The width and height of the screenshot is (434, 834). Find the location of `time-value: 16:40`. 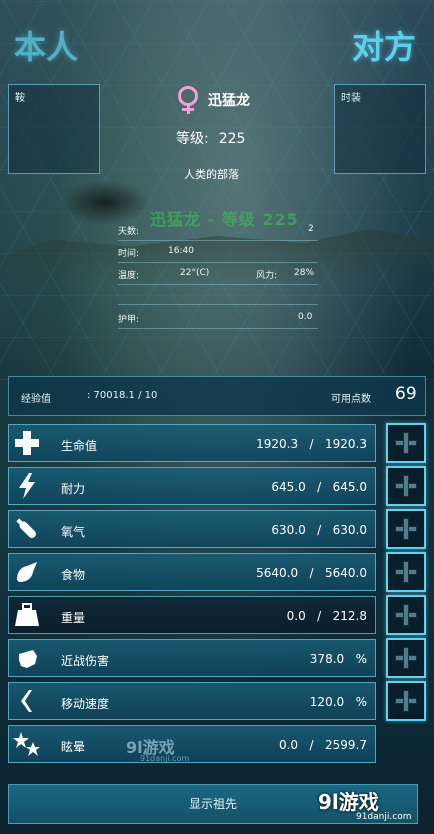

time-value: 16:40 is located at coordinates (181, 251).